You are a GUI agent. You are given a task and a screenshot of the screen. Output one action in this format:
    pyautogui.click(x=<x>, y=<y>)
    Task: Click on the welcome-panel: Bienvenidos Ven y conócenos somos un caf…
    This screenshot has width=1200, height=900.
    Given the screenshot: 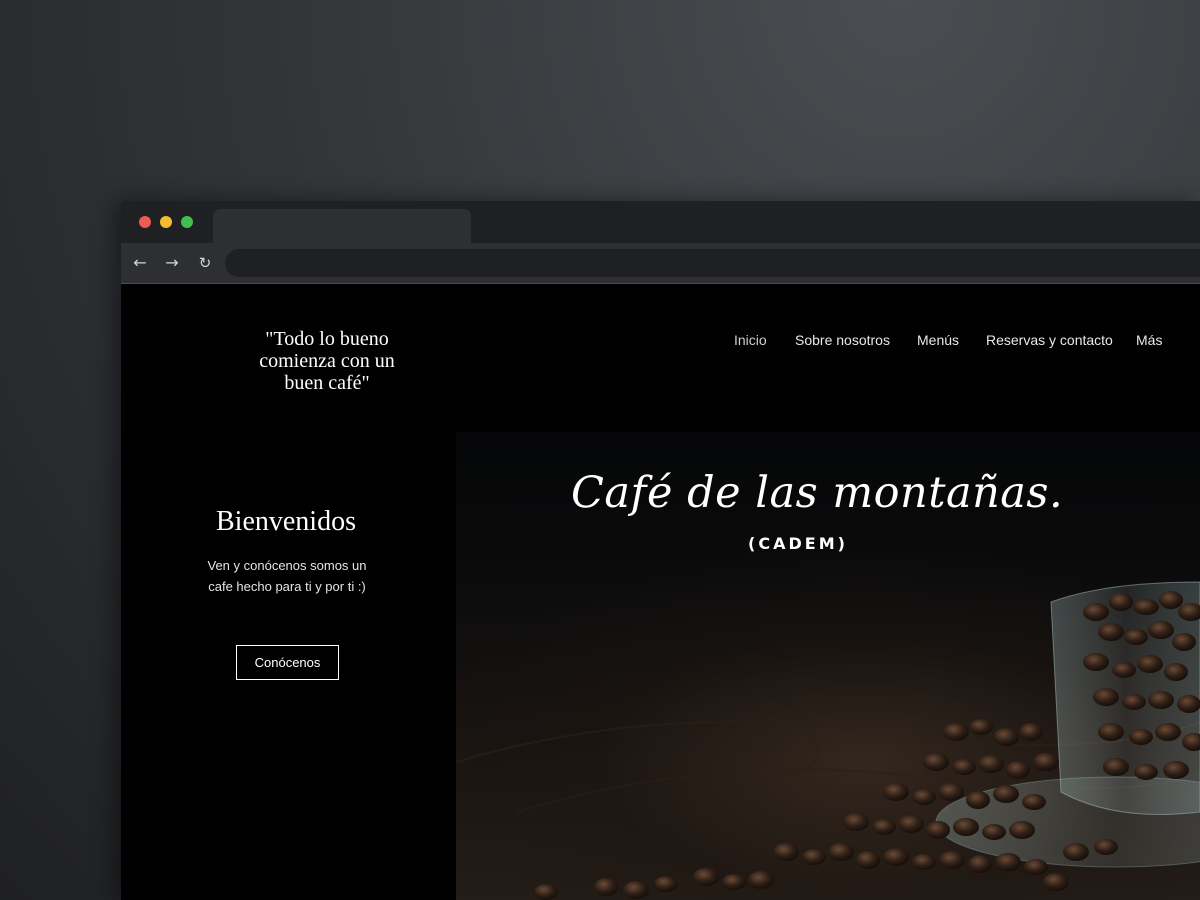 What is the action you would take?
    pyautogui.click(x=288, y=666)
    